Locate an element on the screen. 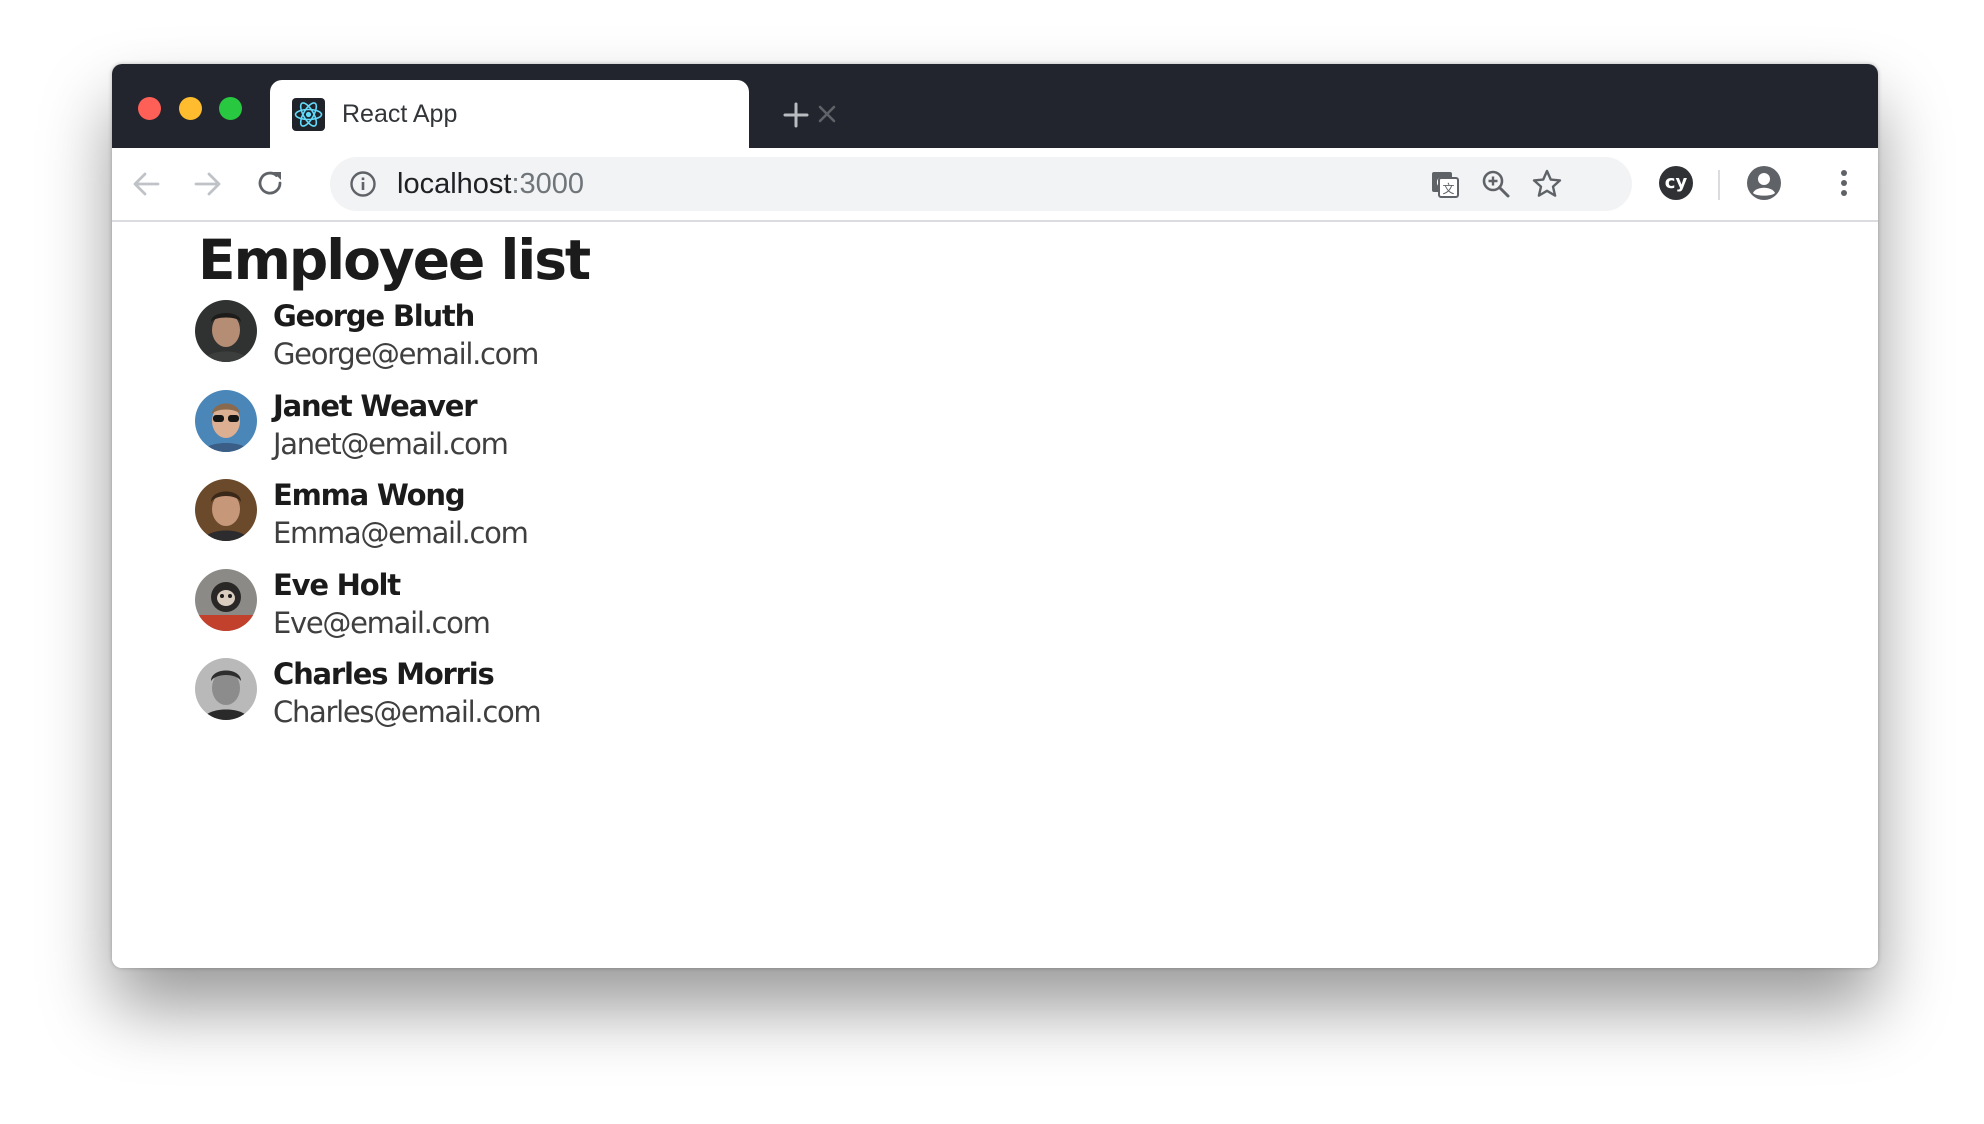  employee-name: Eve Holt is located at coordinates (337, 584).